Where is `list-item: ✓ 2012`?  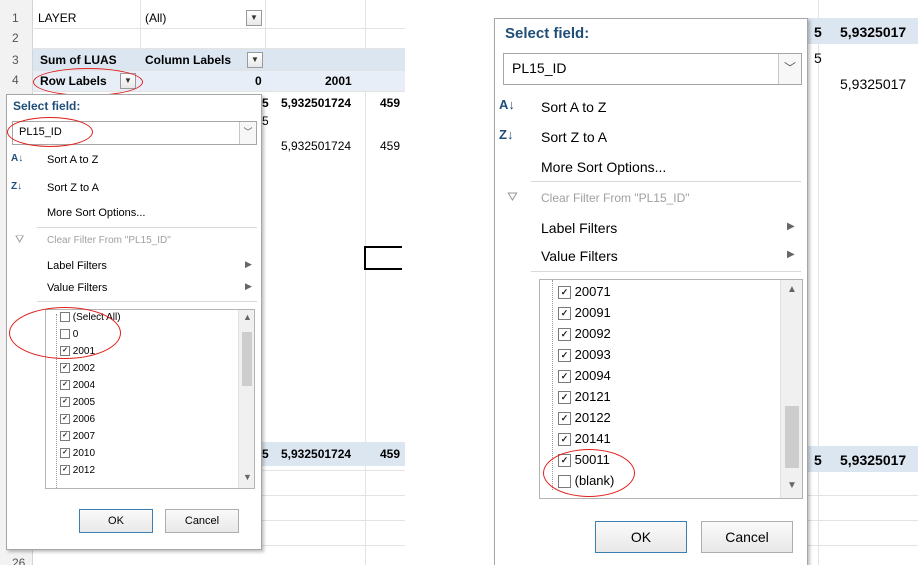 list-item: ✓ 2012 is located at coordinates (77, 470).